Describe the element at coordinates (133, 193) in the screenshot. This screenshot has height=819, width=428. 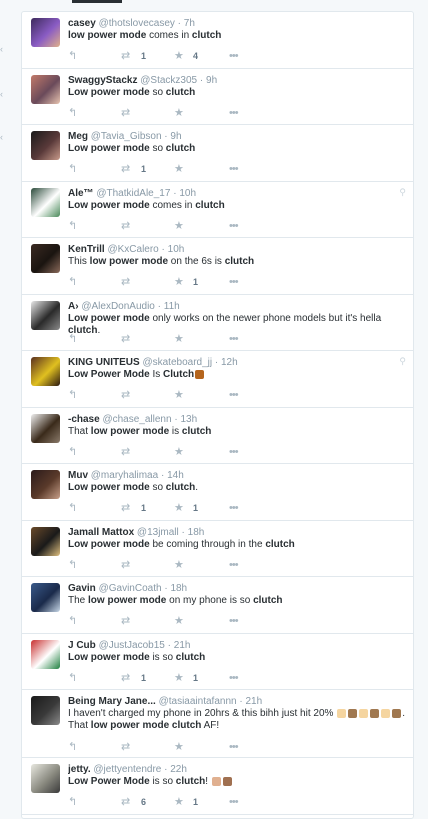
I see `author-handle: @ThatkidAle_17` at that location.